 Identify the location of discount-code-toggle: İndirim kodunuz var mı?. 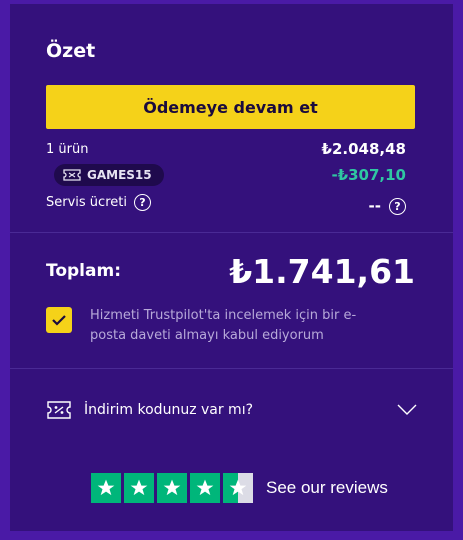
(231, 410).